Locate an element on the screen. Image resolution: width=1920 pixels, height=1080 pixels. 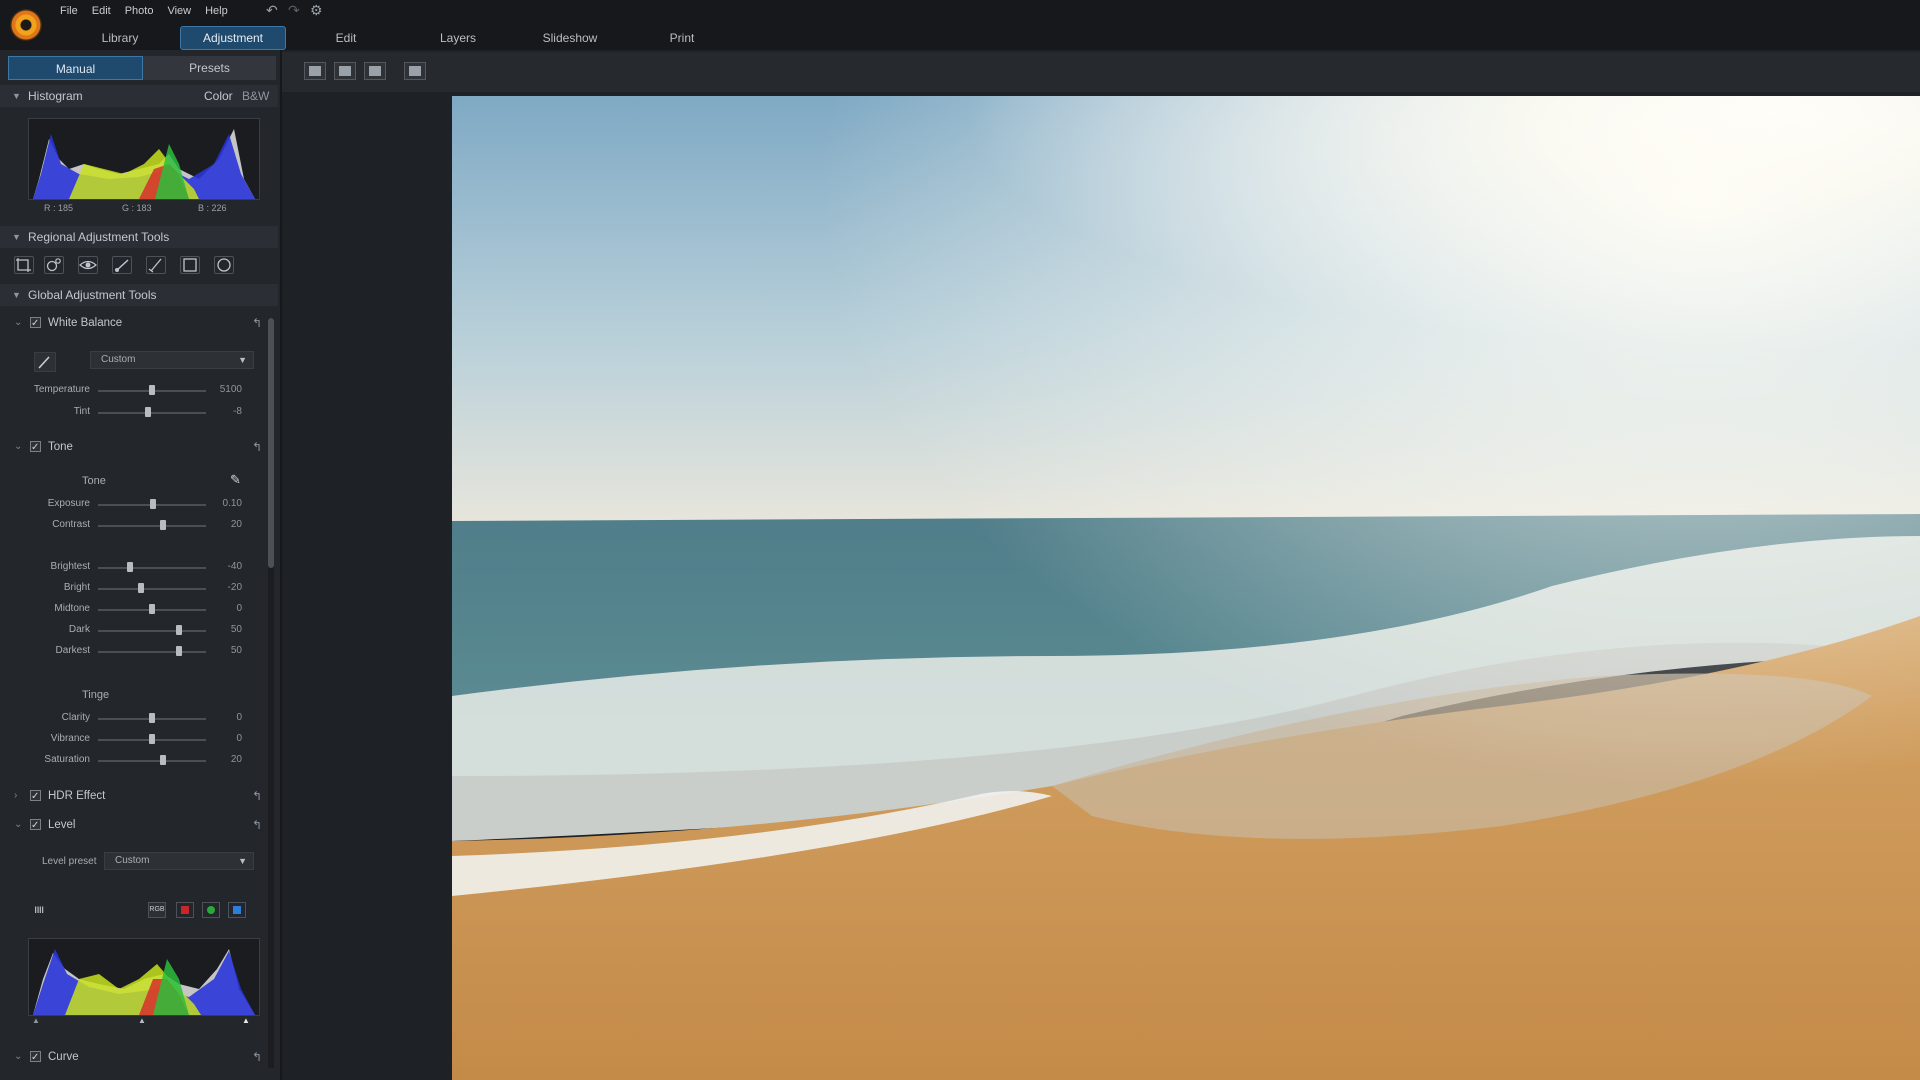
darkest-slider-track is located at coordinates (152, 652).